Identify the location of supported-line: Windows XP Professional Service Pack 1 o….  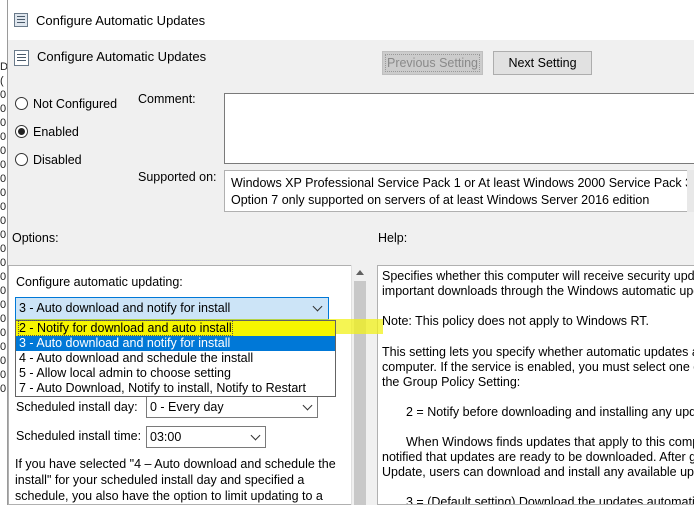
(462, 183).